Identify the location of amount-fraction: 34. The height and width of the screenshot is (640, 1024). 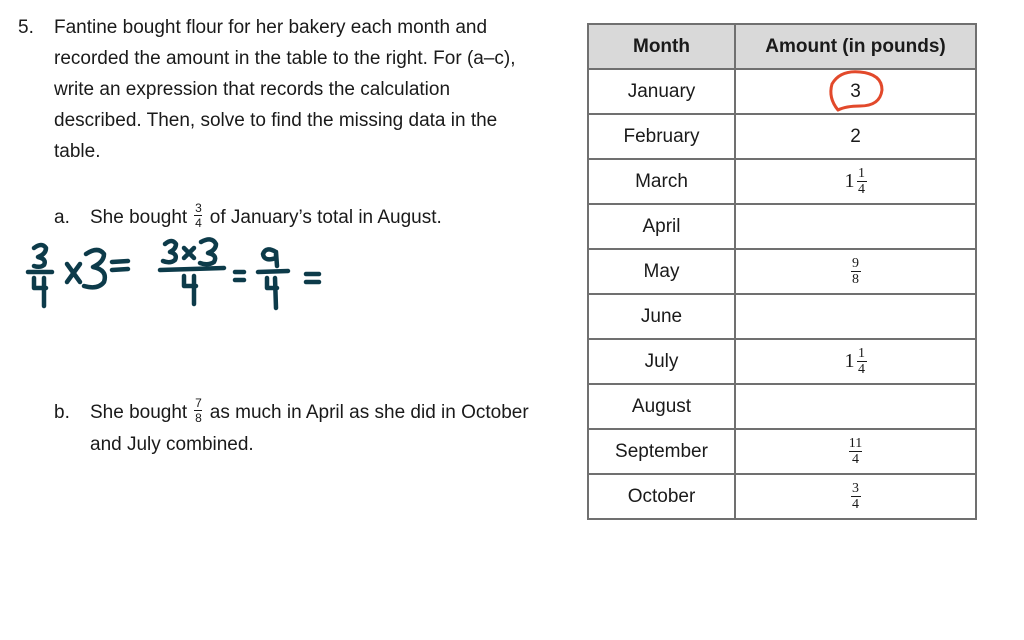
(855, 496).